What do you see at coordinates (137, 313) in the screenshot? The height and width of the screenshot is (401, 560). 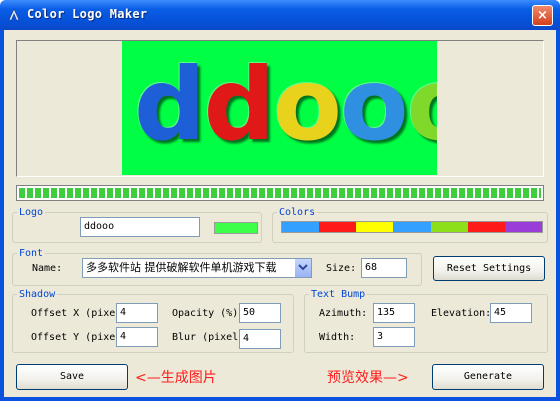 I see `offset-x-input: 4` at bounding box center [137, 313].